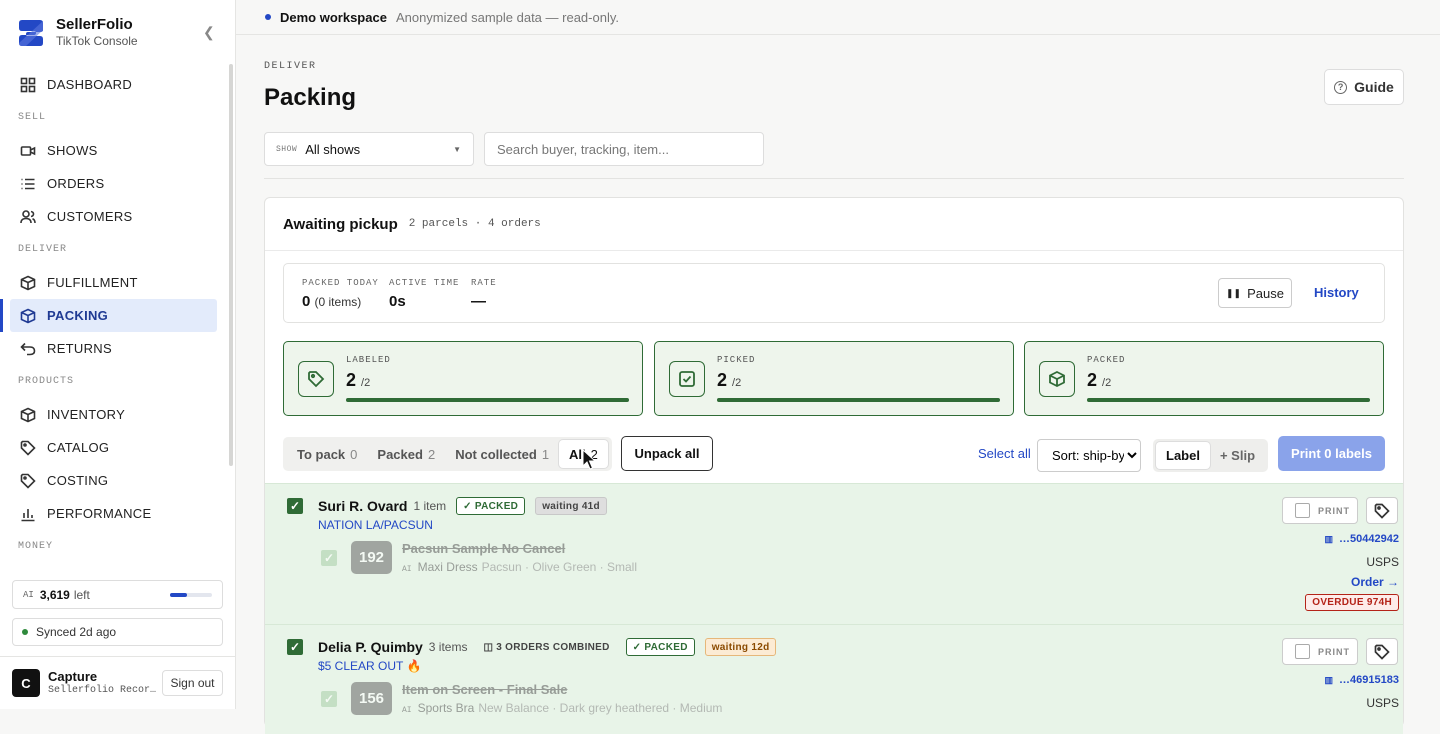 This screenshot has height=734, width=1440. I want to click on print-labels-button: Print 0 labels, so click(1331, 453).